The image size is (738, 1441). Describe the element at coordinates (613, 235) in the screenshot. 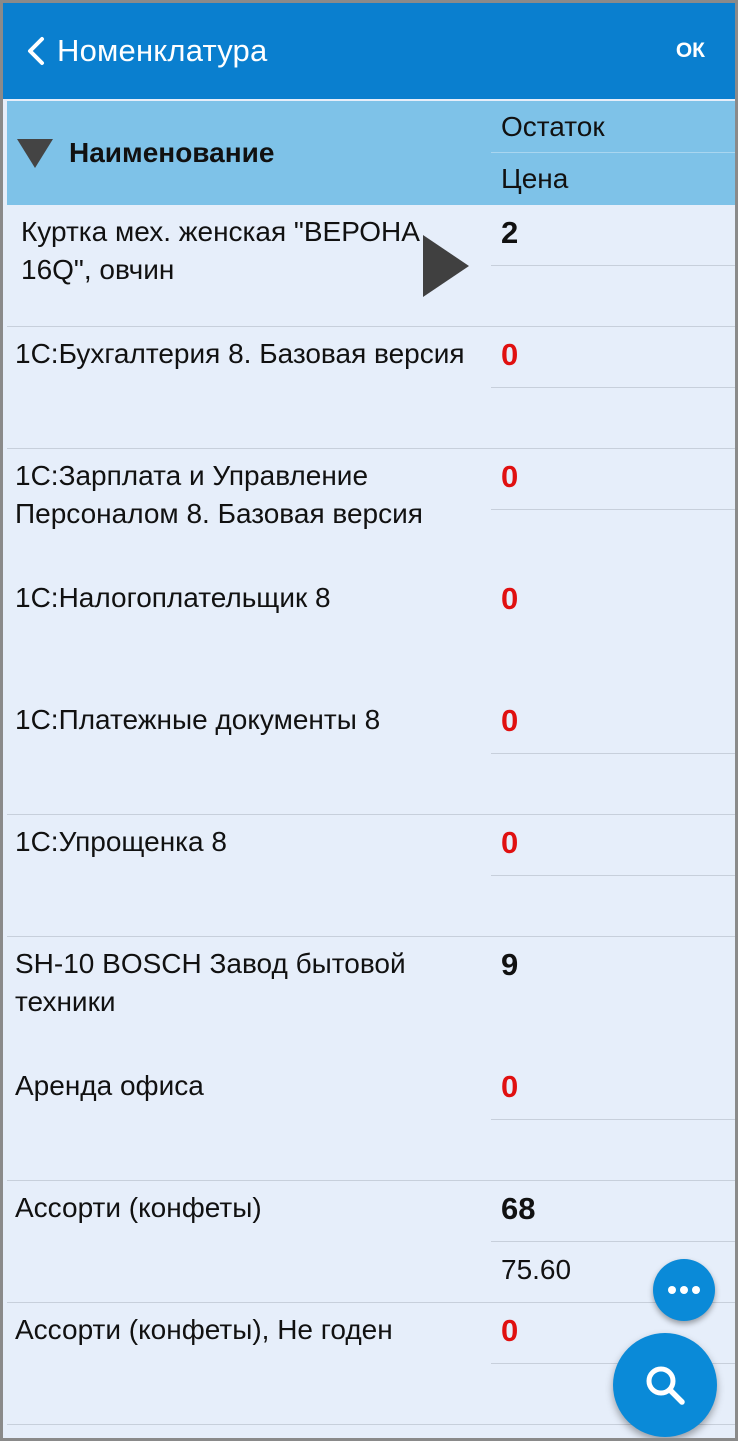

I see `item-stock: 2` at that location.